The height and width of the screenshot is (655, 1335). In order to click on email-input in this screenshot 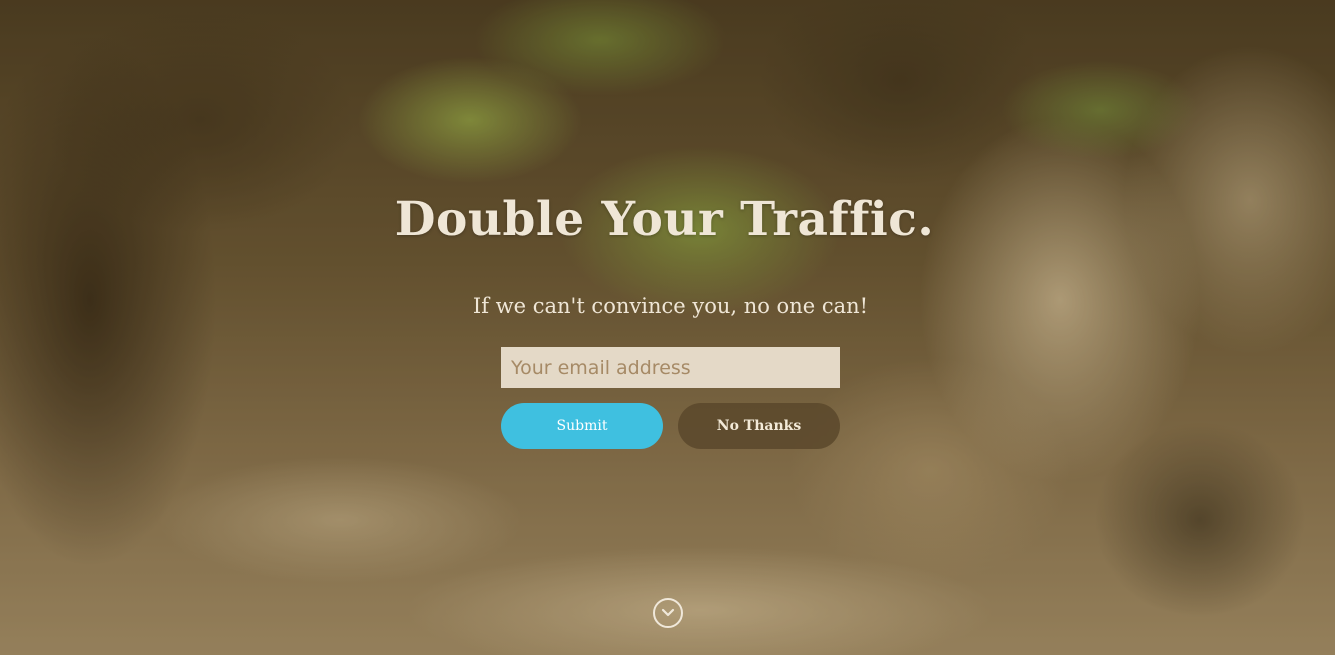, I will do `click(670, 367)`.